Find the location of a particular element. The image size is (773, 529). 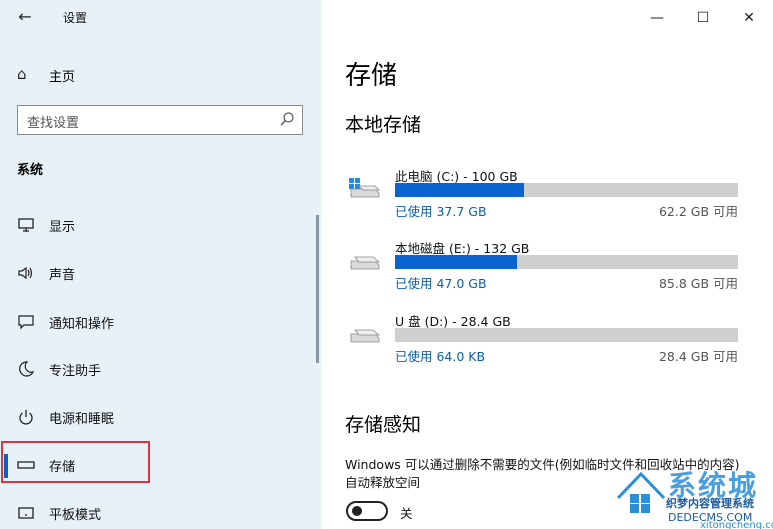

home-icon: ⌂ is located at coordinates (22, 74).